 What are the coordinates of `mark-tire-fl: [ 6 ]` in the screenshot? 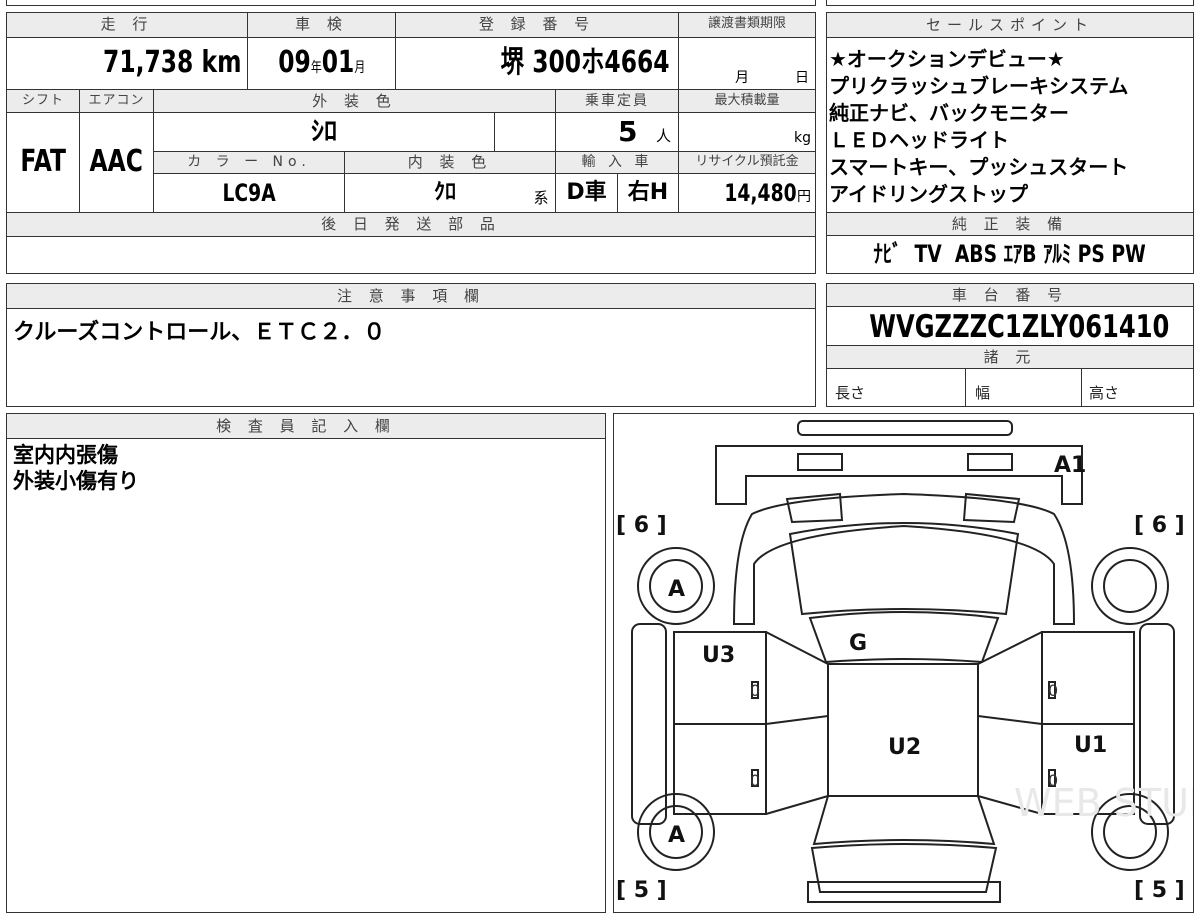 It's located at (641, 525).